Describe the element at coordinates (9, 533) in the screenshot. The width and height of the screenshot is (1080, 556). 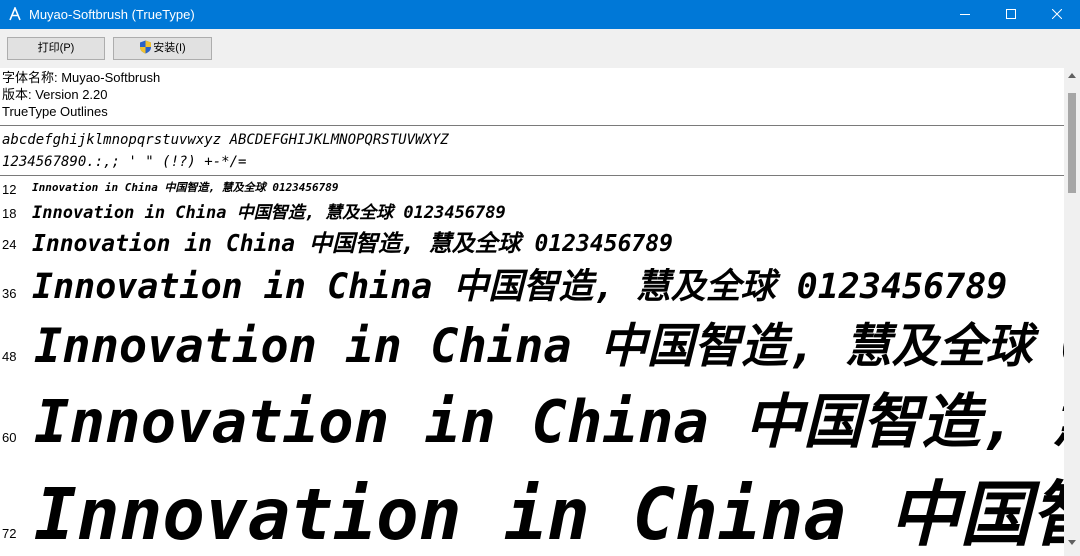
I see `size-label-72: 72` at that location.